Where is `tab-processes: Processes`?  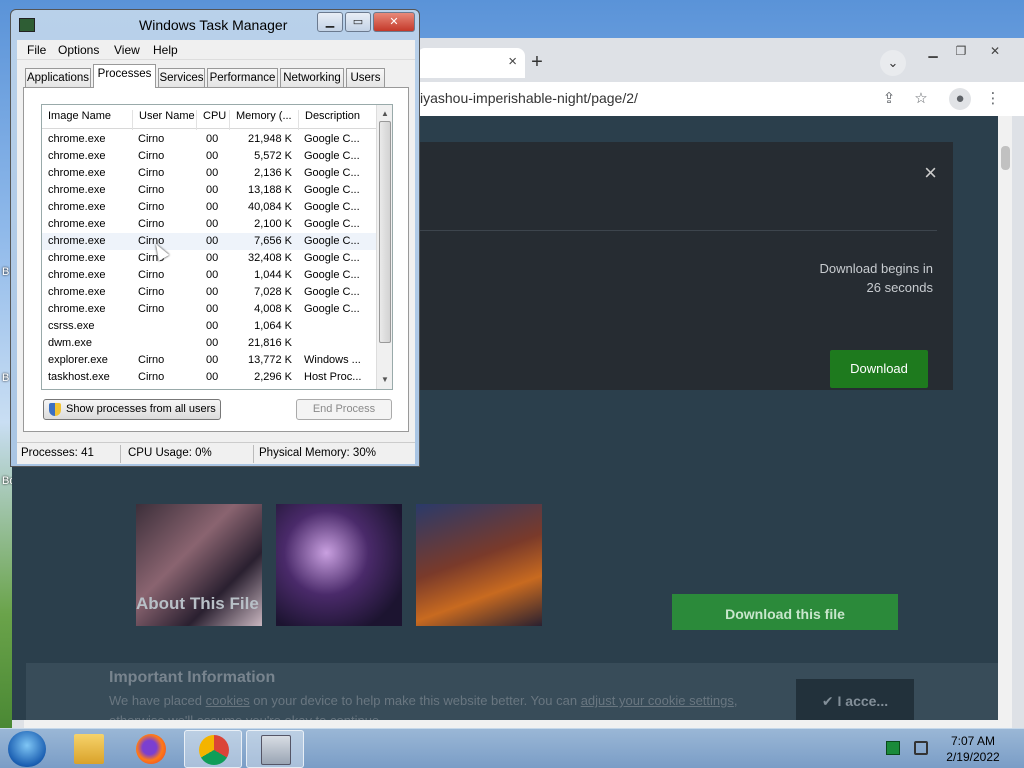
tab-processes: Processes is located at coordinates (124, 76).